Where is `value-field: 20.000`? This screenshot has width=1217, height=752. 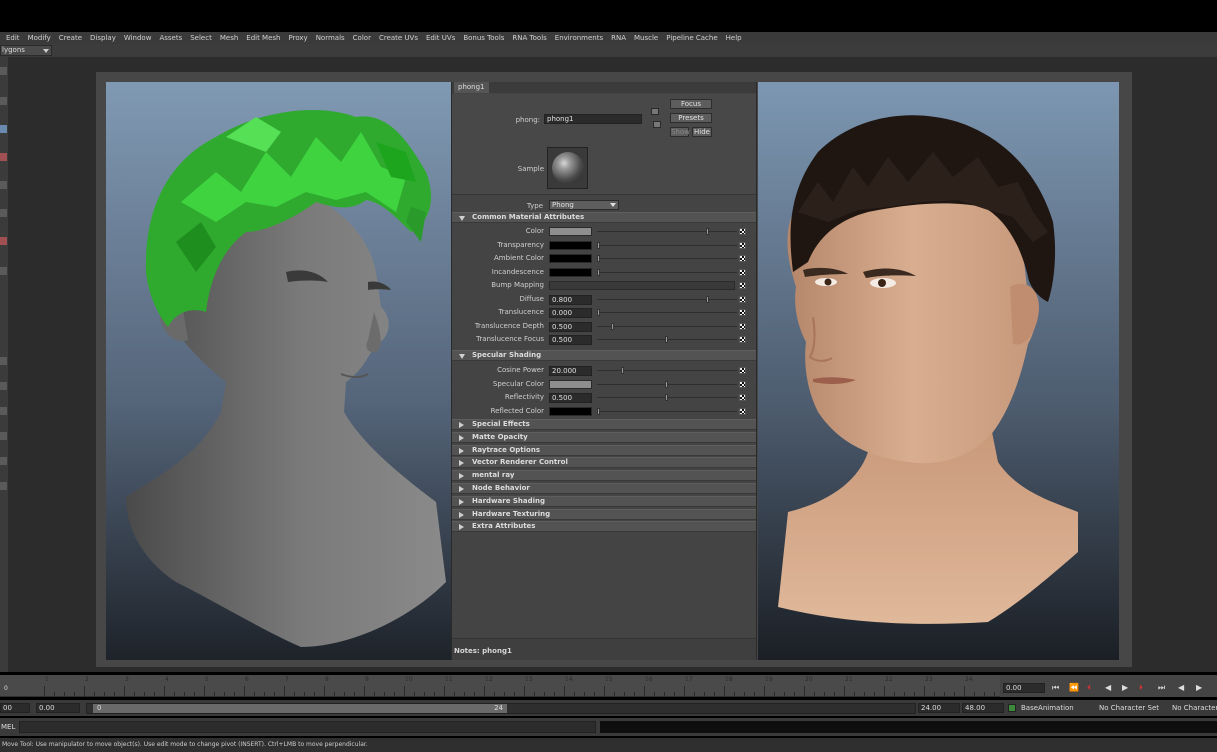
value-field: 20.000 is located at coordinates (570, 371).